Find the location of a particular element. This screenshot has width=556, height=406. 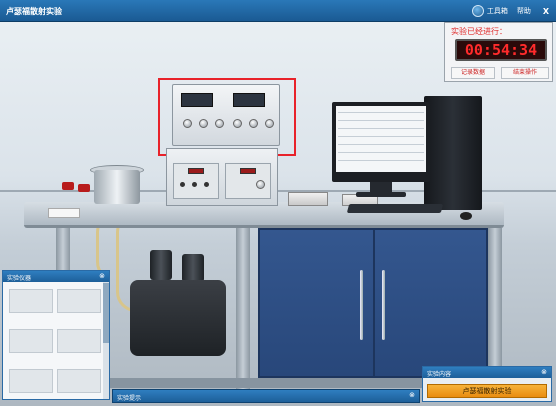

vacuum-pump is located at coordinates (178, 318).